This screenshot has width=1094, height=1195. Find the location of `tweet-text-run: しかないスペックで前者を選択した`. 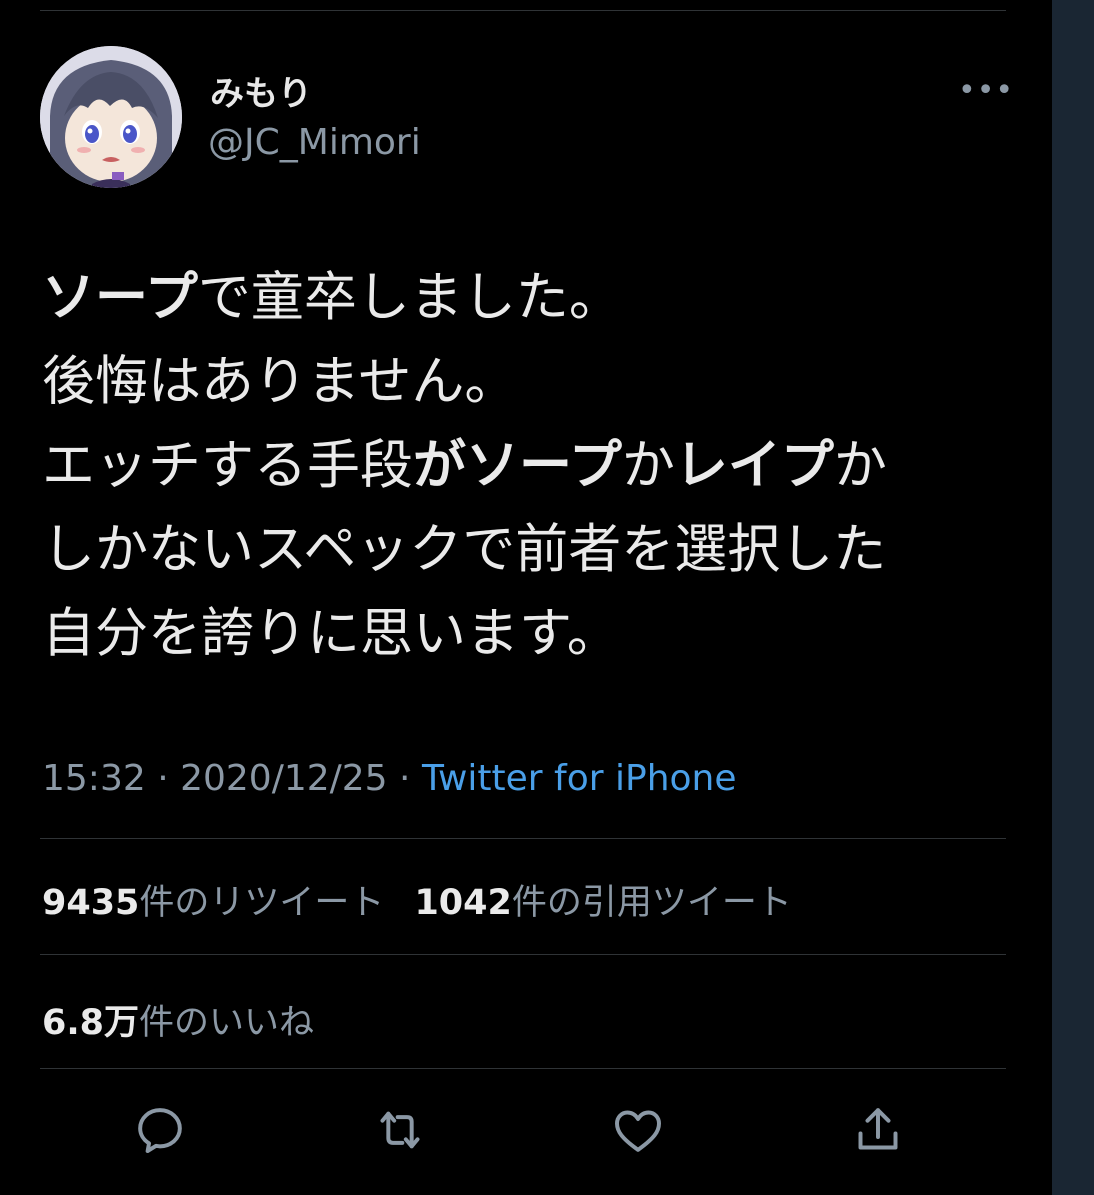

tweet-text-run: しかないスペックで前者を選択した is located at coordinates (464, 549).